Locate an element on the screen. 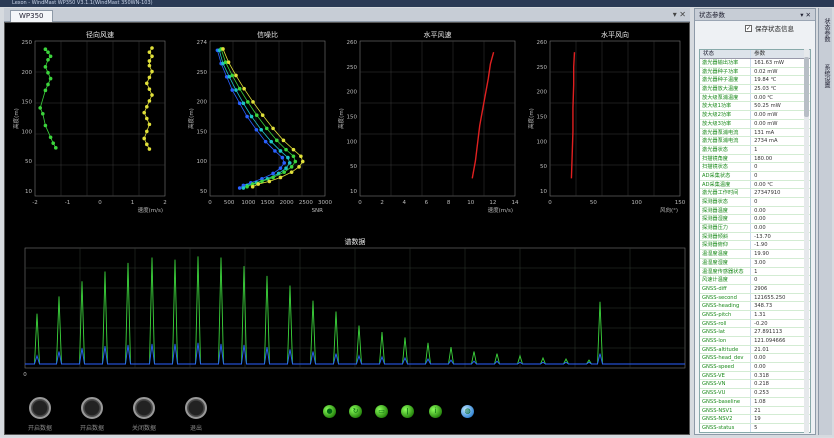  status-table-row: AD采集状态 0 is located at coordinates (755, 176).